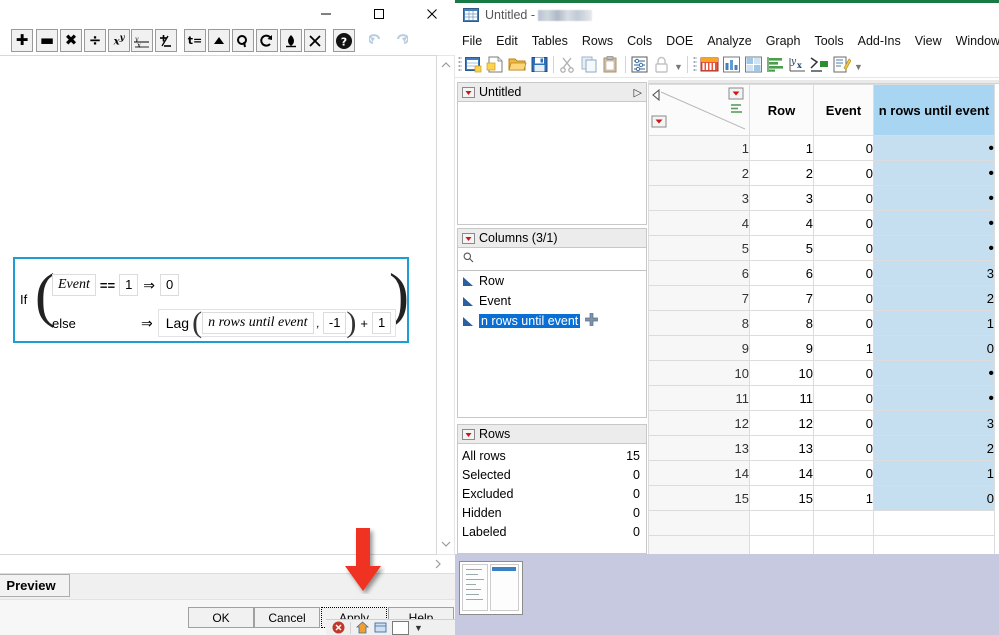  Describe the element at coordinates (243, 40) in the screenshot. I see `delete-term-icon` at that location.